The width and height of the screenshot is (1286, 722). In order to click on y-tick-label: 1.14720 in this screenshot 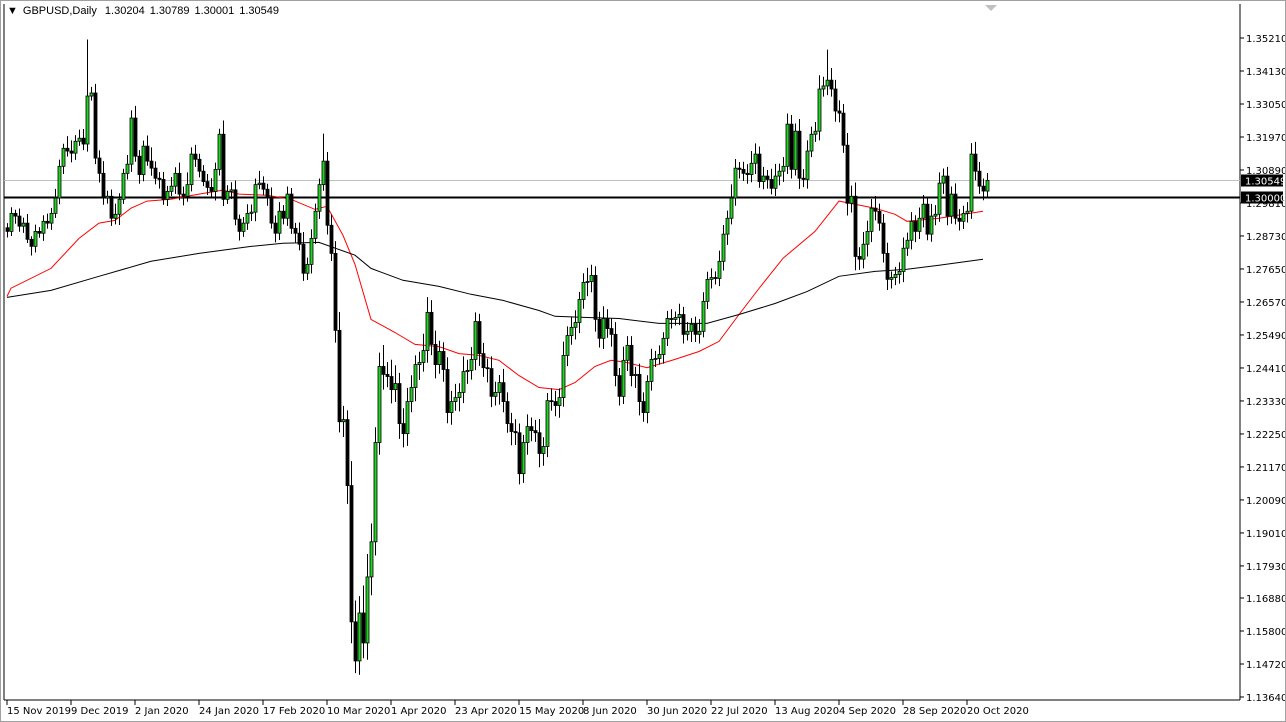, I will do `click(1265, 665)`.